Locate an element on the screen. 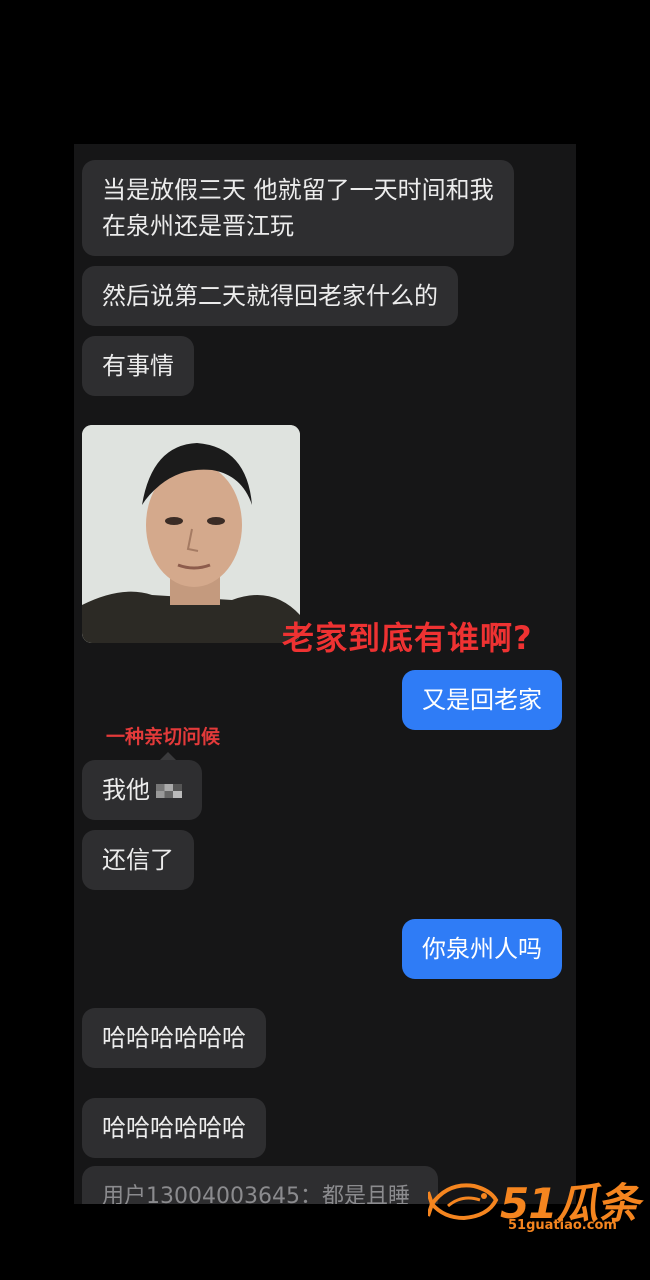 The height and width of the screenshot is (1280, 650). watermark-url: 51guatiao.com is located at coordinates (562, 1225).